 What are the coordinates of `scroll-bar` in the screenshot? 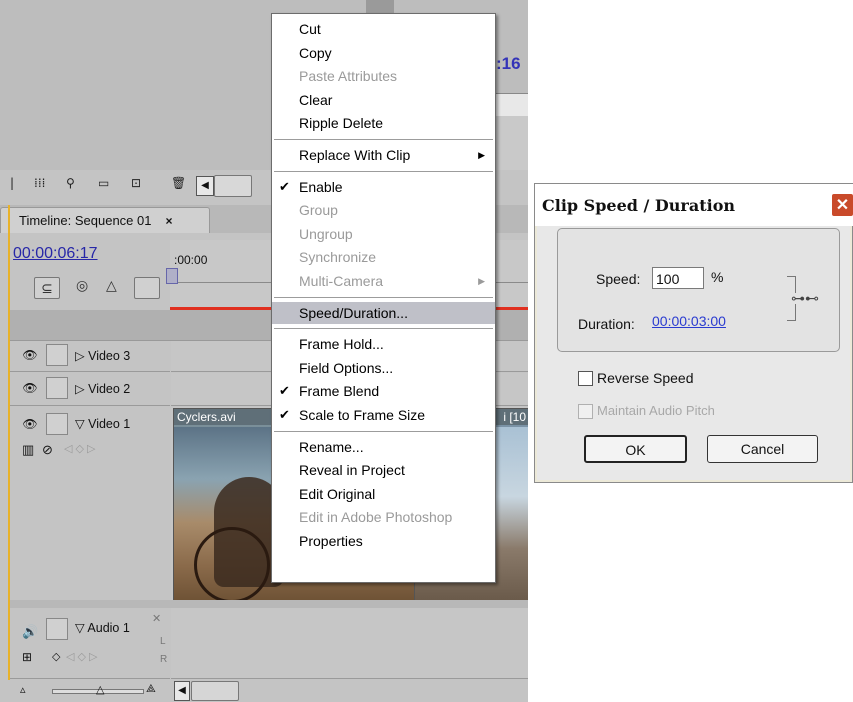 It's located at (233, 186).